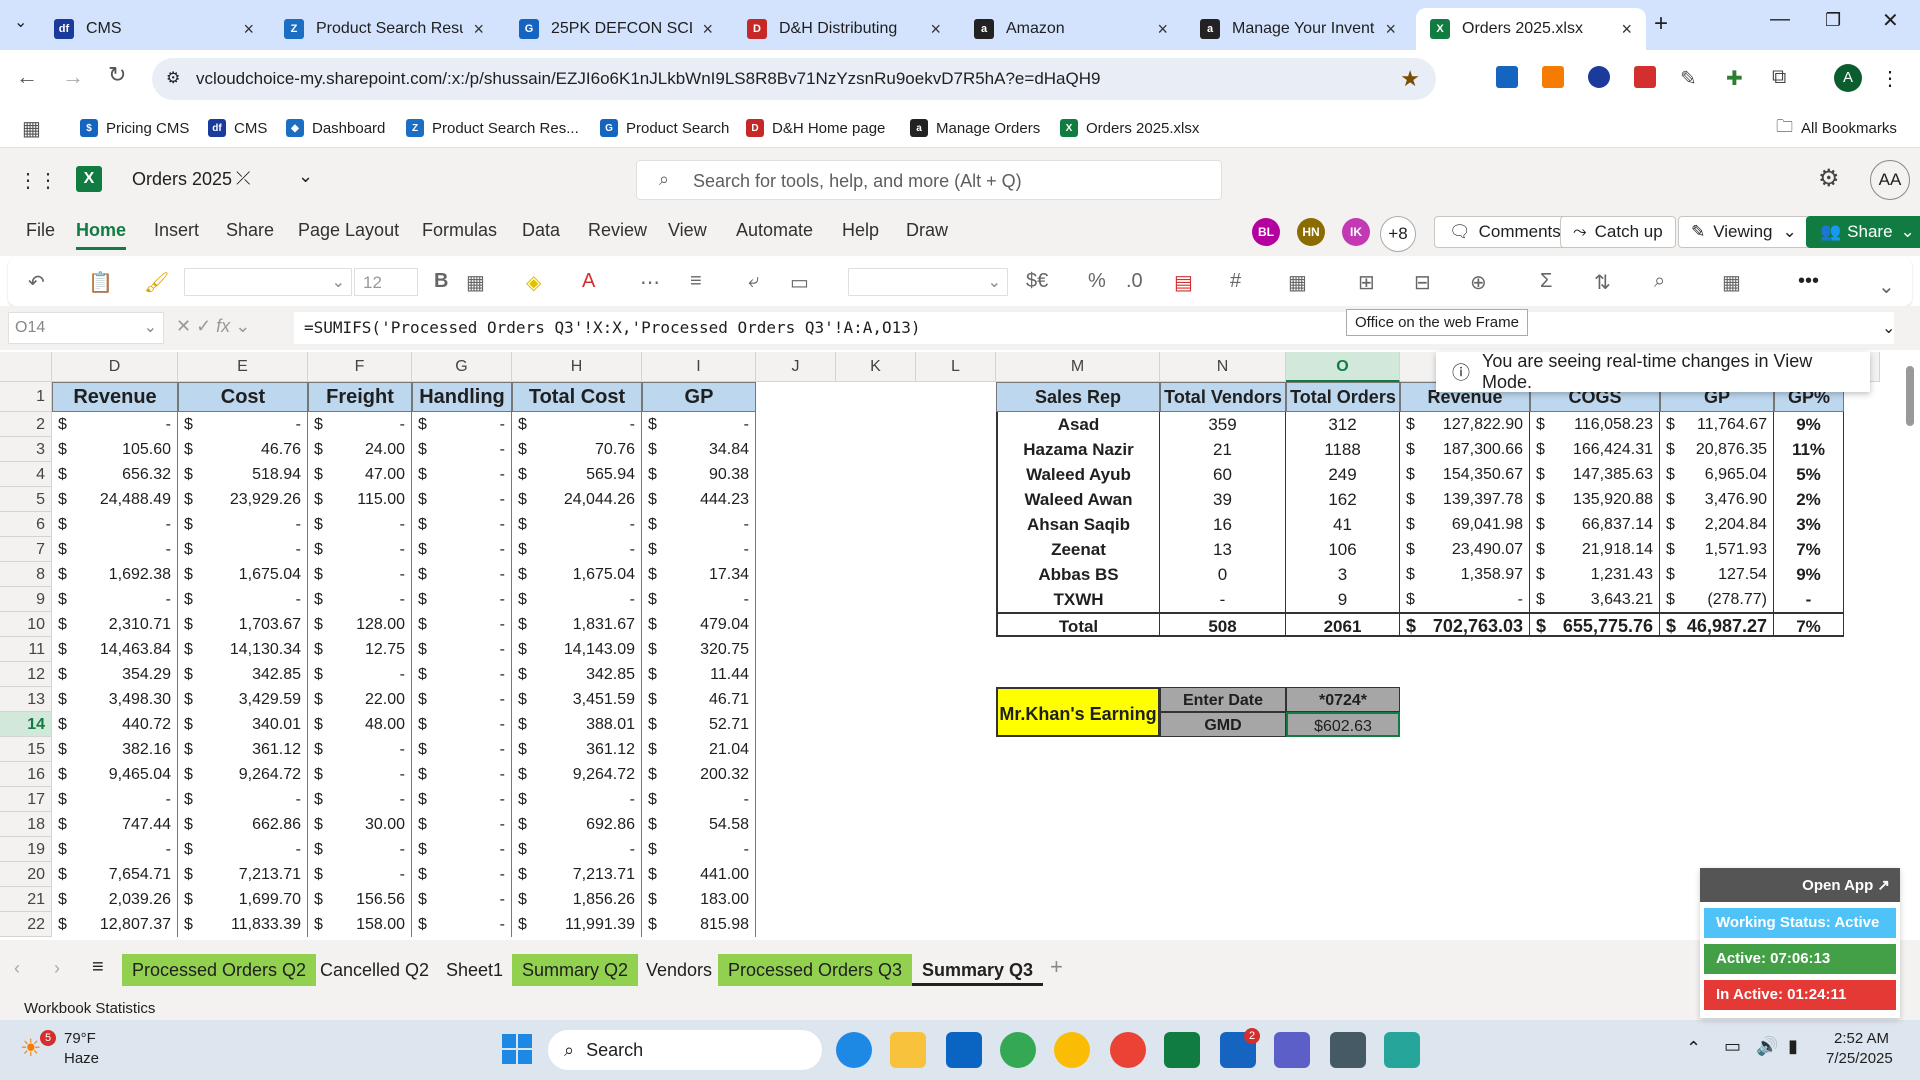 The image size is (1920, 1080). What do you see at coordinates (1223, 424) in the screenshot?
I see `summary-cell: 359` at bounding box center [1223, 424].